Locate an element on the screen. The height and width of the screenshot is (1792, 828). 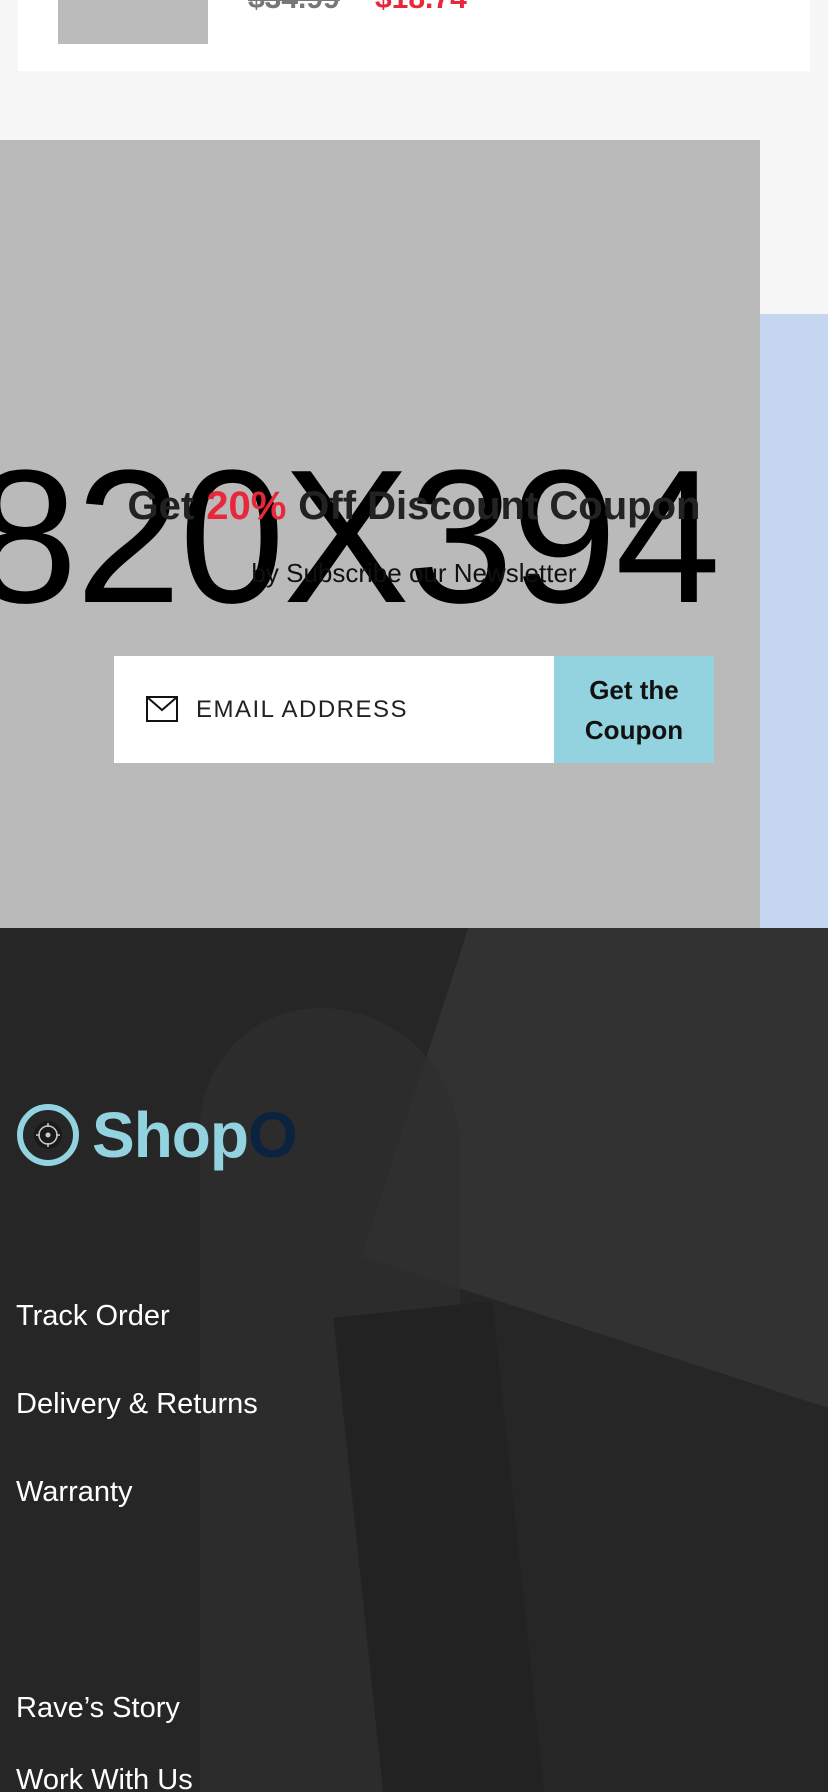
coupon-subtitle: by Subscribe our Newsletter is located at coordinates (414, 573).